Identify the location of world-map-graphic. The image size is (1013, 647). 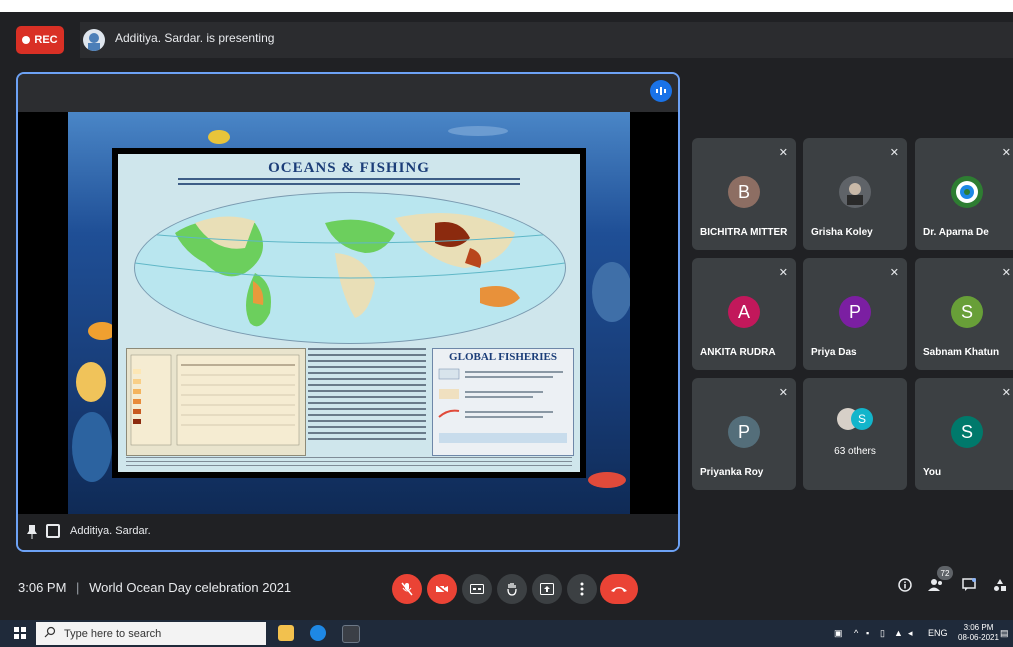
(350, 270).